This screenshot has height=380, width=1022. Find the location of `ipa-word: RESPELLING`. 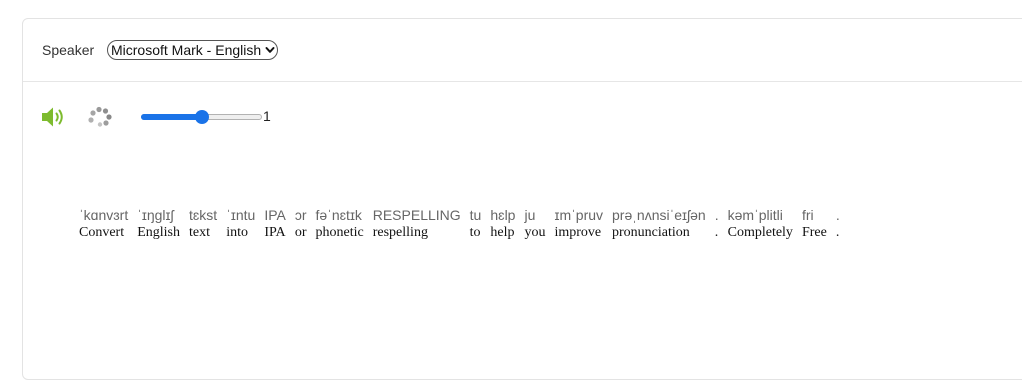

ipa-word: RESPELLING is located at coordinates (416, 215).